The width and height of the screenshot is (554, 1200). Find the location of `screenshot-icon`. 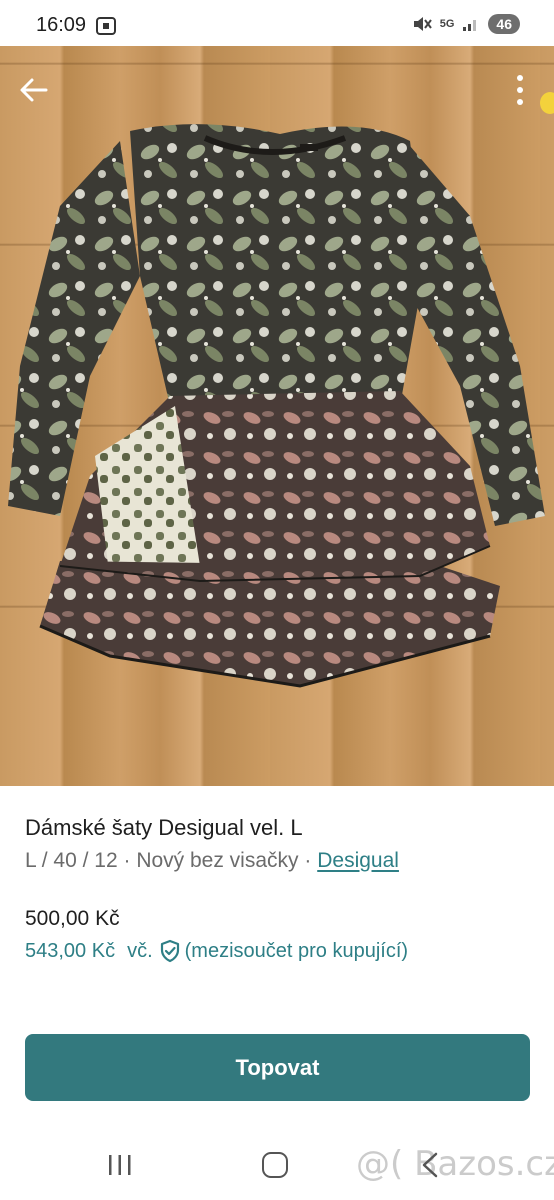

screenshot-icon is located at coordinates (106, 26).